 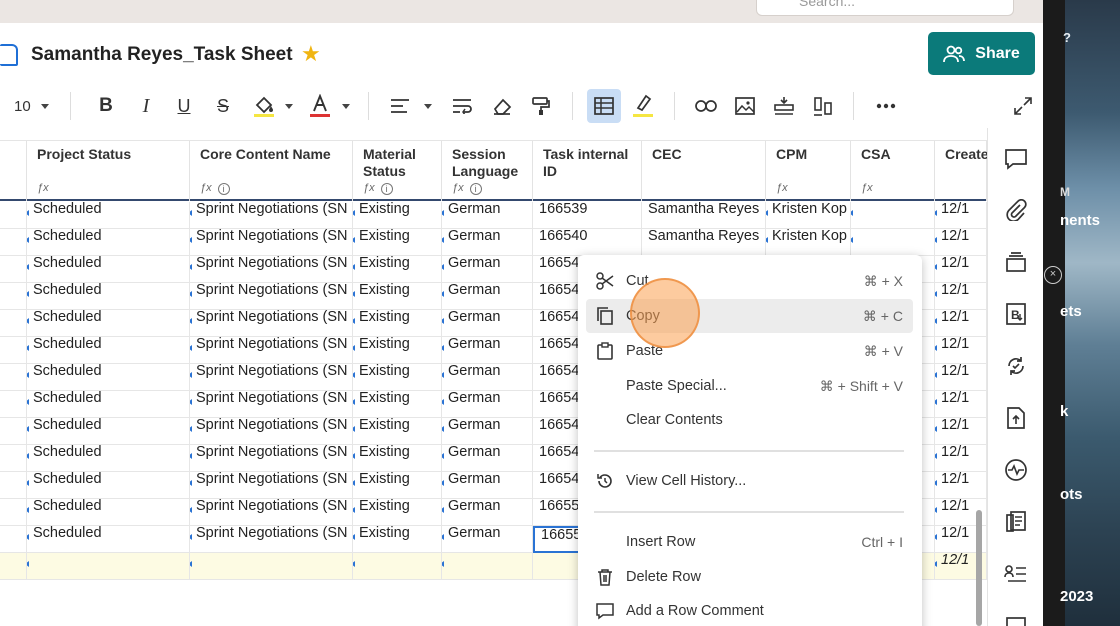 What do you see at coordinates (1023, 106) in the screenshot?
I see `fullscreen-button` at bounding box center [1023, 106].